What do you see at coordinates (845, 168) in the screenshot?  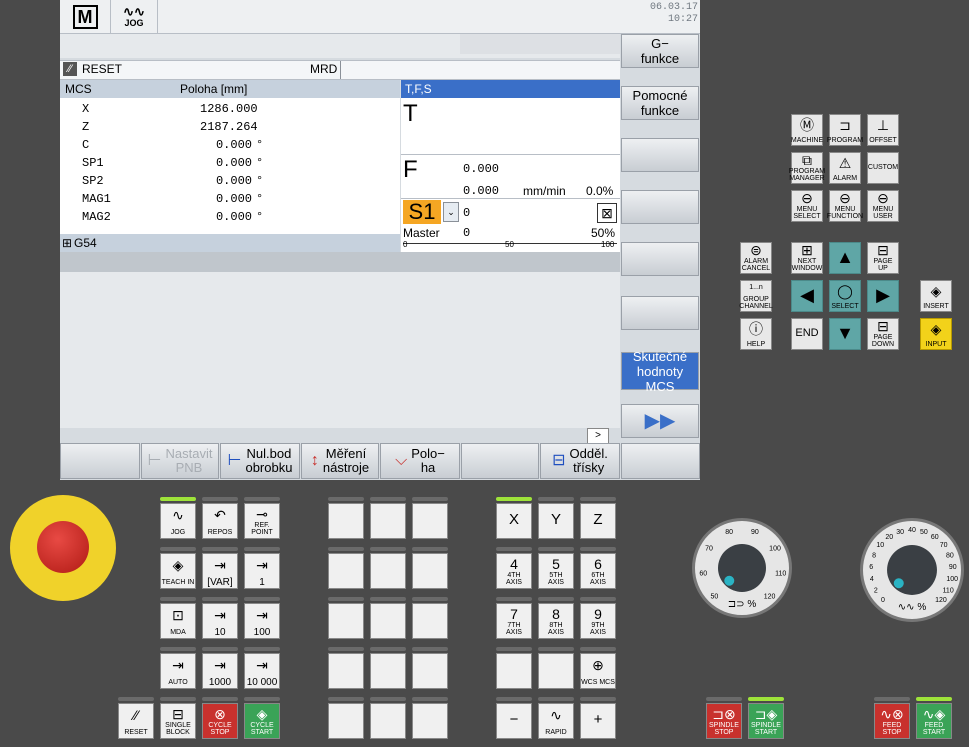 I see `alarm-key: ⚠ ALARM` at bounding box center [845, 168].